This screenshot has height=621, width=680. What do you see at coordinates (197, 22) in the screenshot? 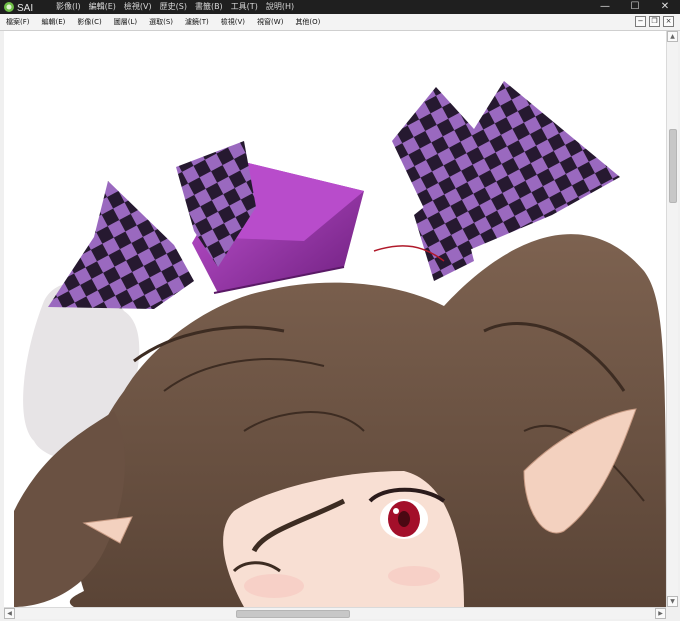
I see `menu-filter: 濾鏡(T)` at bounding box center [197, 22].